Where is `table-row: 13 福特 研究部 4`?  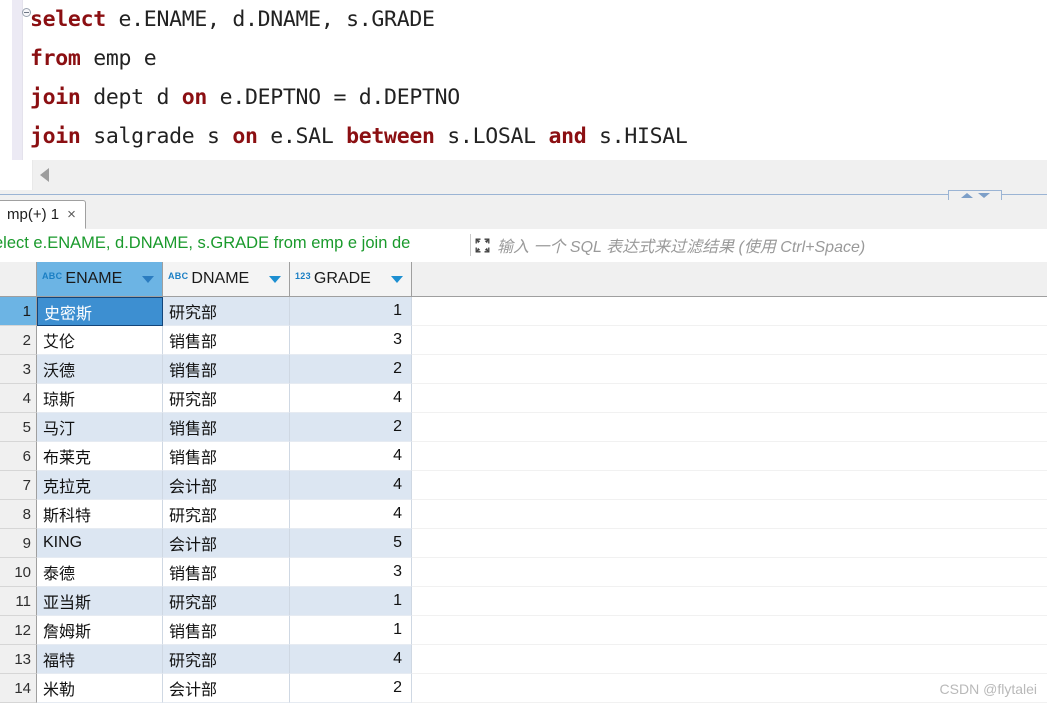 table-row: 13 福特 研究部 4 is located at coordinates (523, 659).